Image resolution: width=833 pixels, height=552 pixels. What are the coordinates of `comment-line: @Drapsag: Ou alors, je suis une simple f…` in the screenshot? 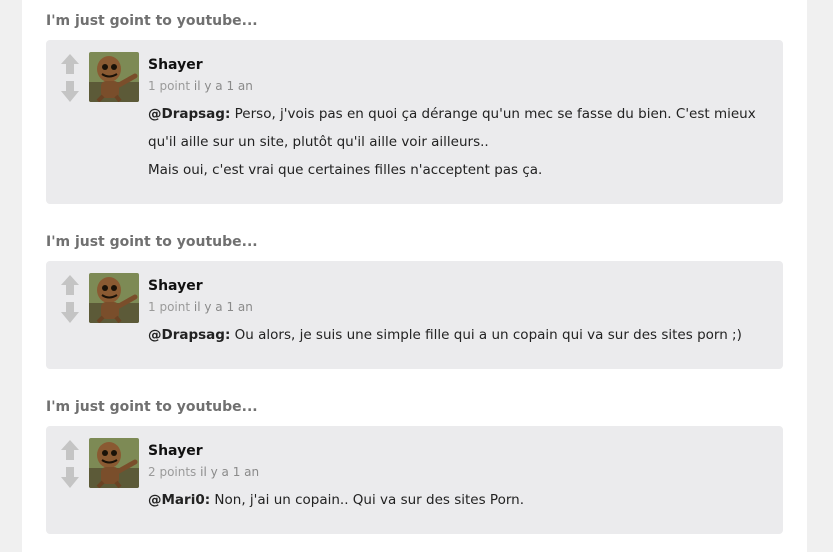 It's located at (460, 335).